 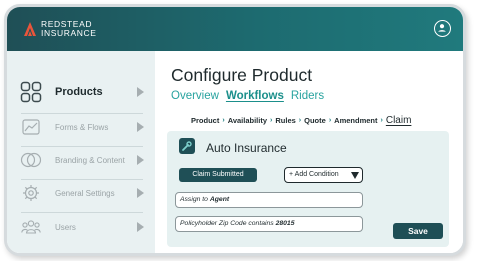 I want to click on field-prefix: Policyholder Zip Code contains, so click(x=228, y=223).